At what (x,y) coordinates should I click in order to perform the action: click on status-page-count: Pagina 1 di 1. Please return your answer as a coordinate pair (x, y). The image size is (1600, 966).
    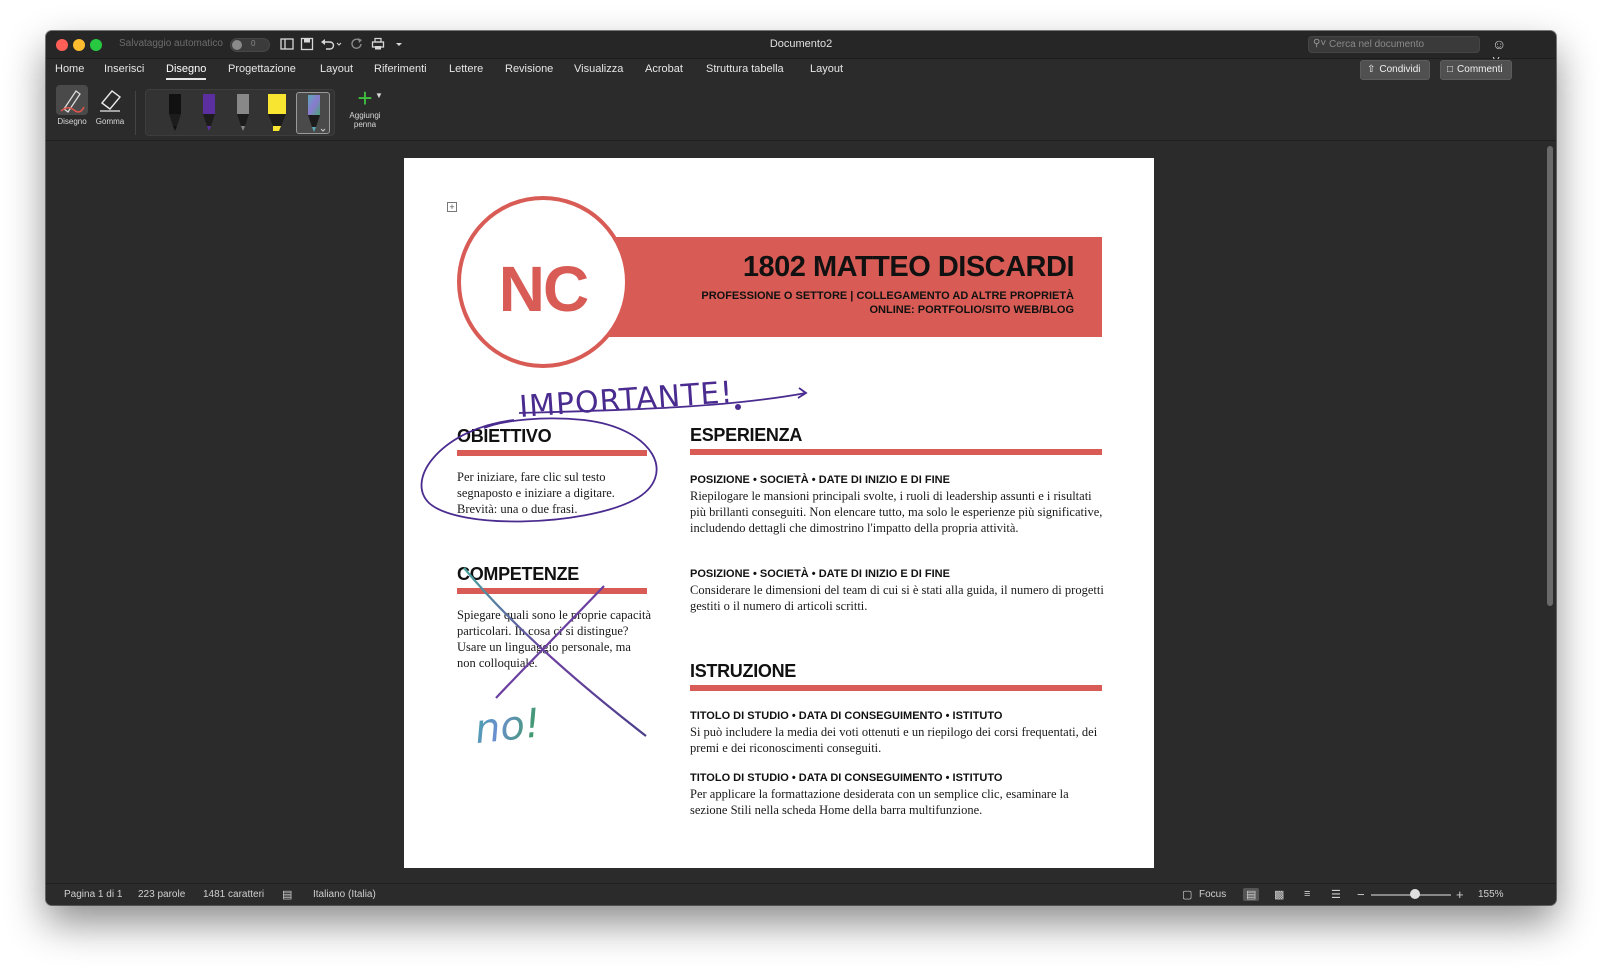
    Looking at the image, I should click on (93, 894).